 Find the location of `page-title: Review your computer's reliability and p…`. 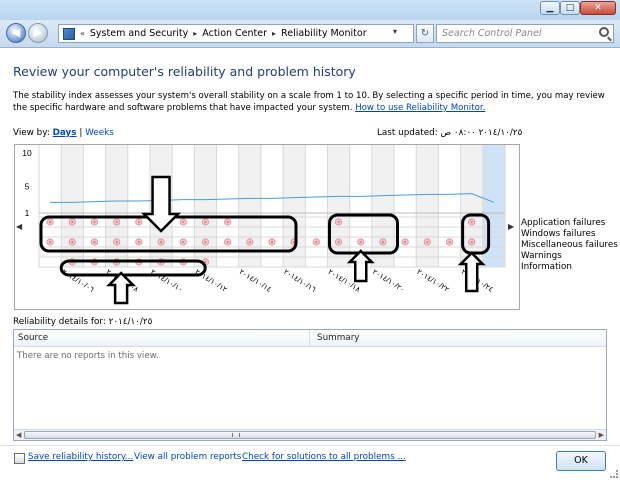

page-title: Review your computer's reliability and p… is located at coordinates (184, 71).